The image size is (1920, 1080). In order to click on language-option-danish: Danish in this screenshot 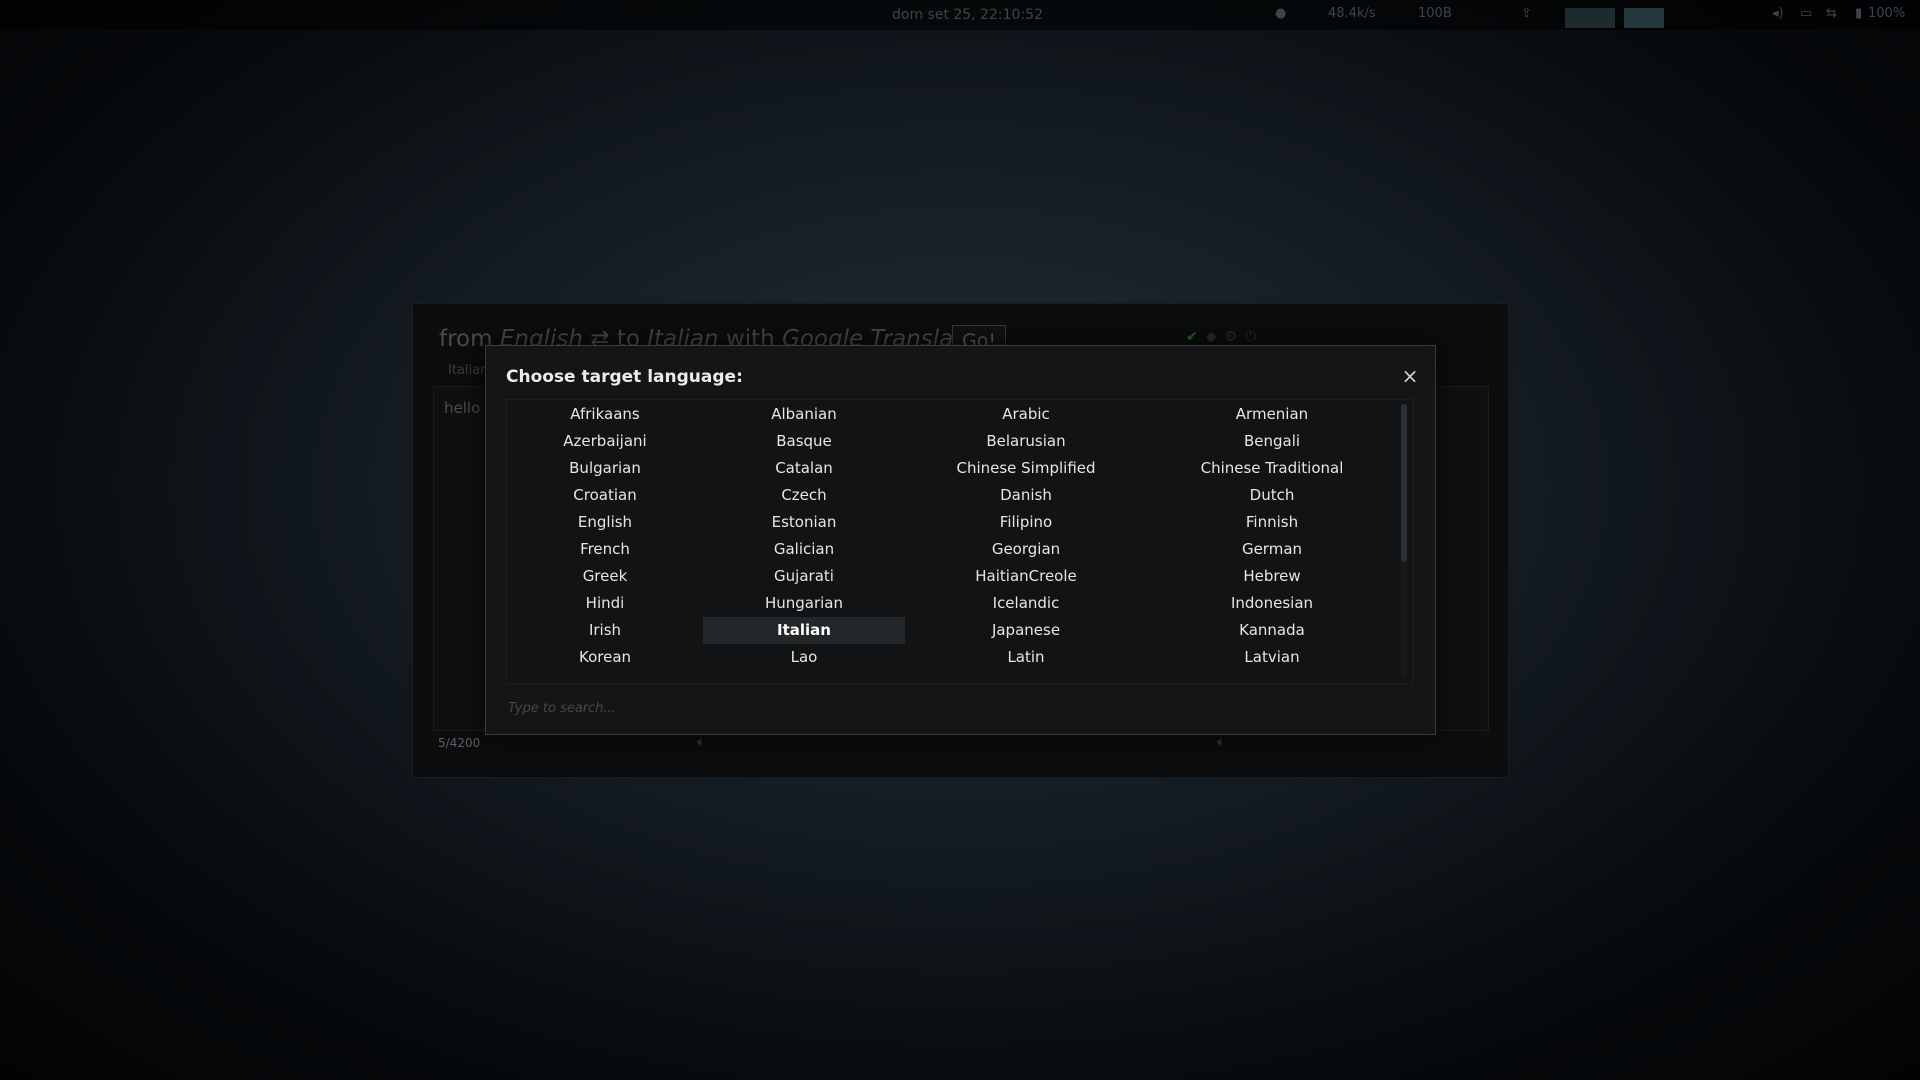, I will do `click(1026, 495)`.